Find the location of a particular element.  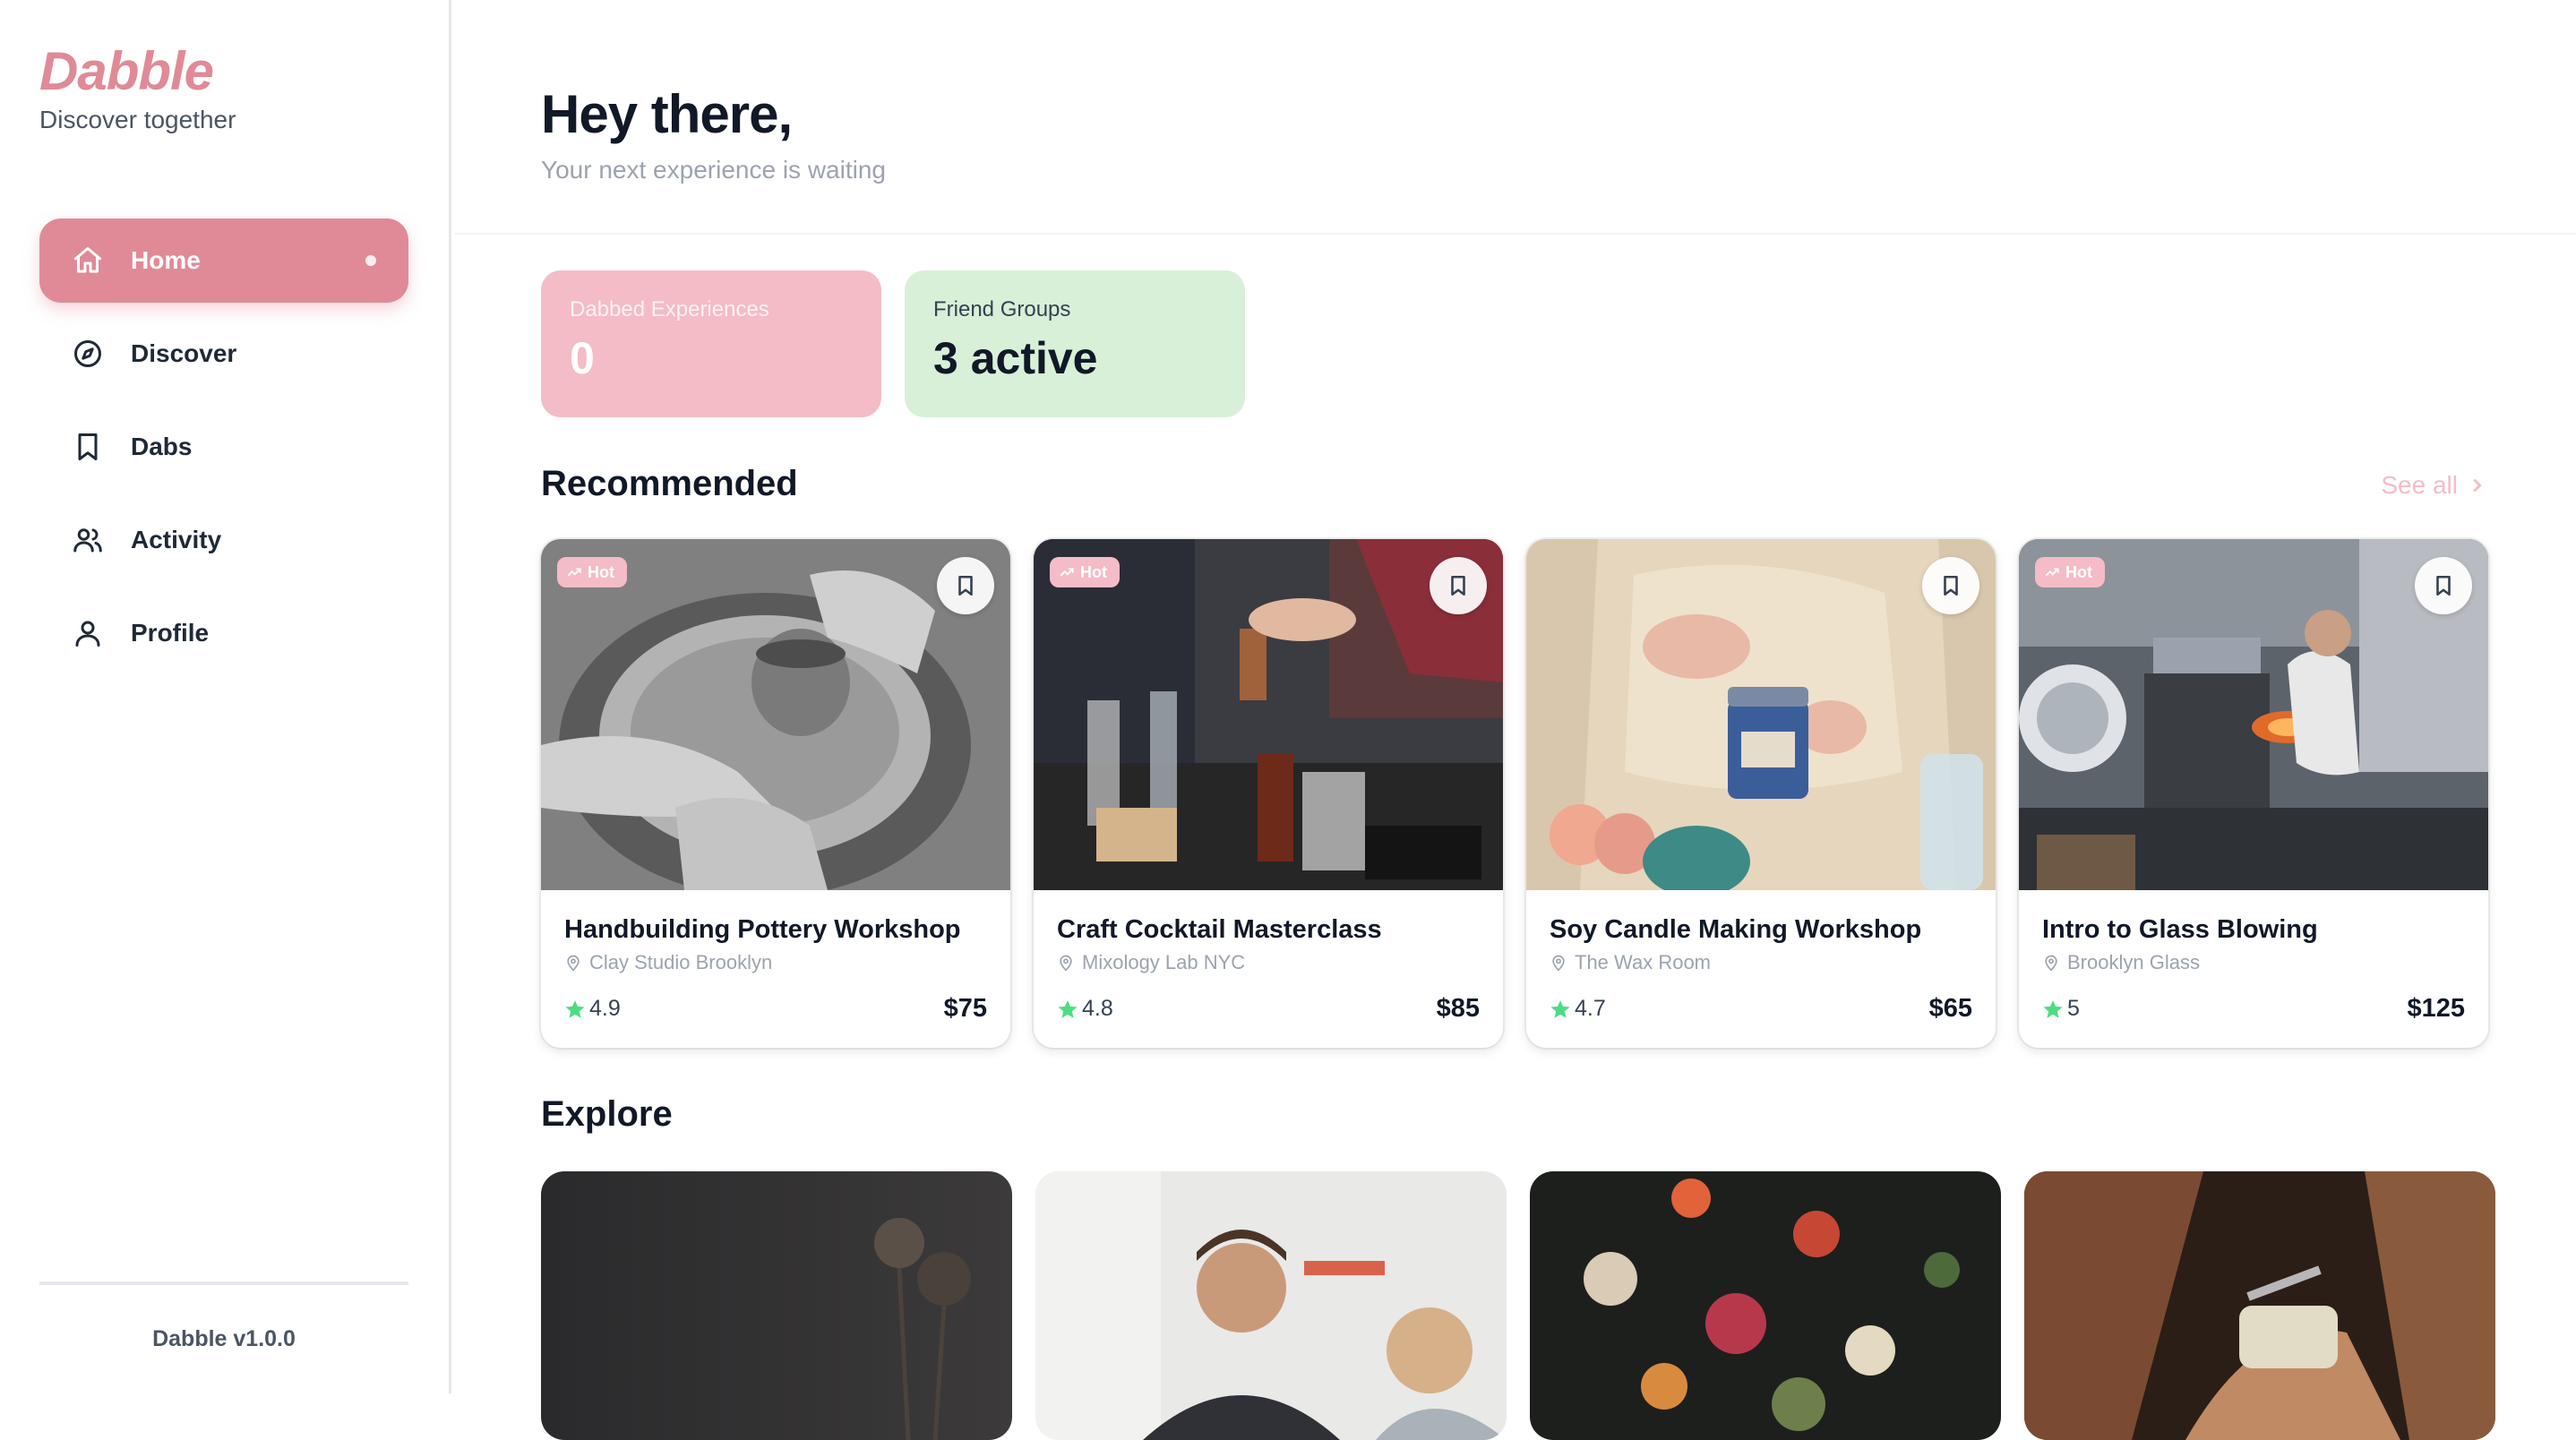

sidebar-item-discover: Discover is located at coordinates (223, 354).